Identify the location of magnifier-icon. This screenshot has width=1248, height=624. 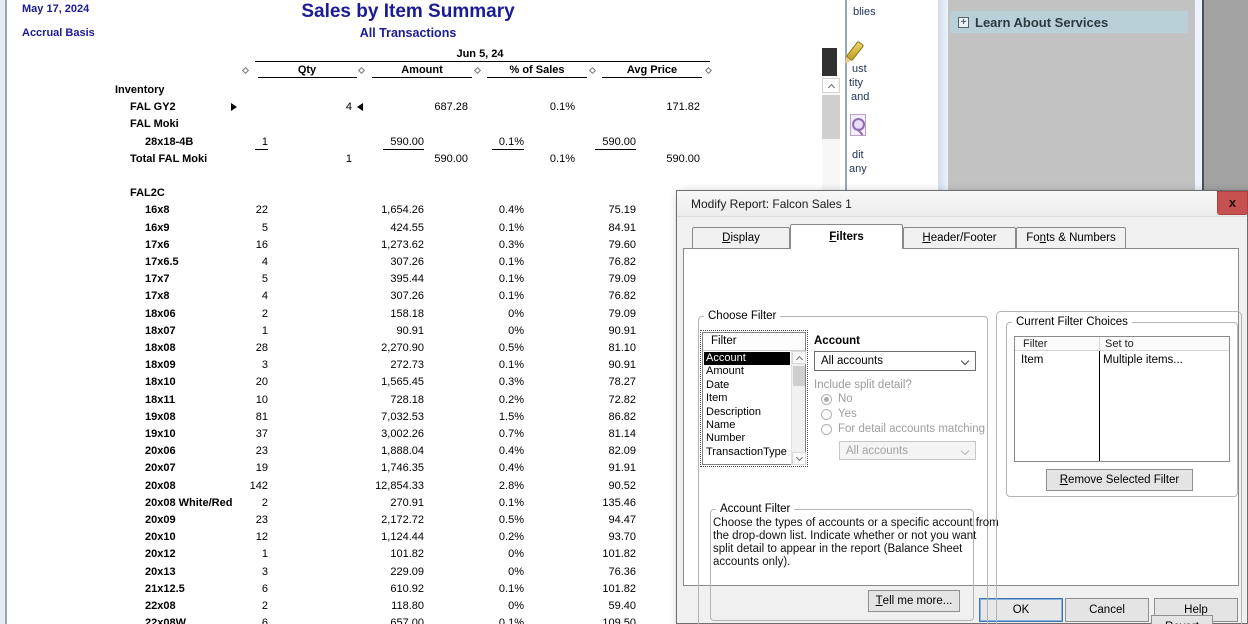
(858, 125).